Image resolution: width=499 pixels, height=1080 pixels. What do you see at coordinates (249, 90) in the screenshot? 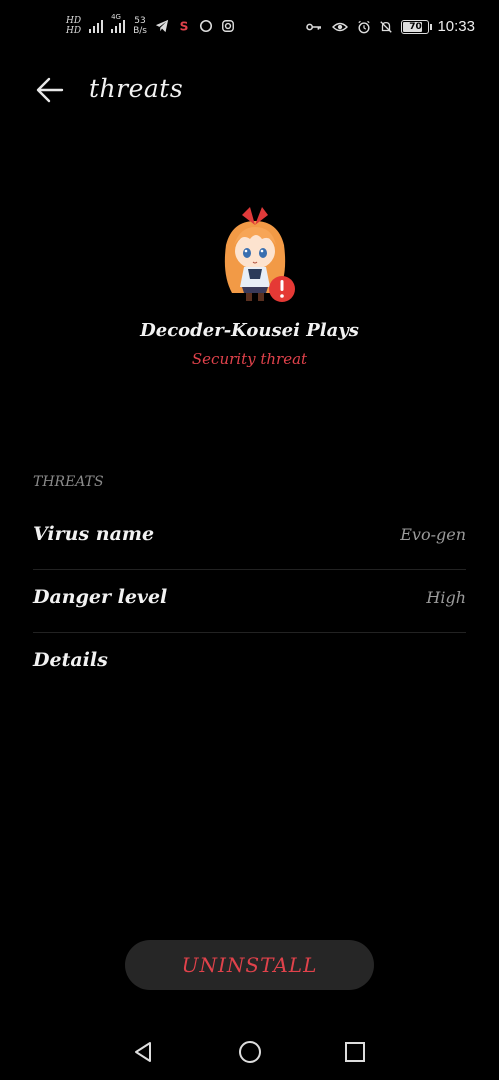
I see `top-app-bar: threats` at bounding box center [249, 90].